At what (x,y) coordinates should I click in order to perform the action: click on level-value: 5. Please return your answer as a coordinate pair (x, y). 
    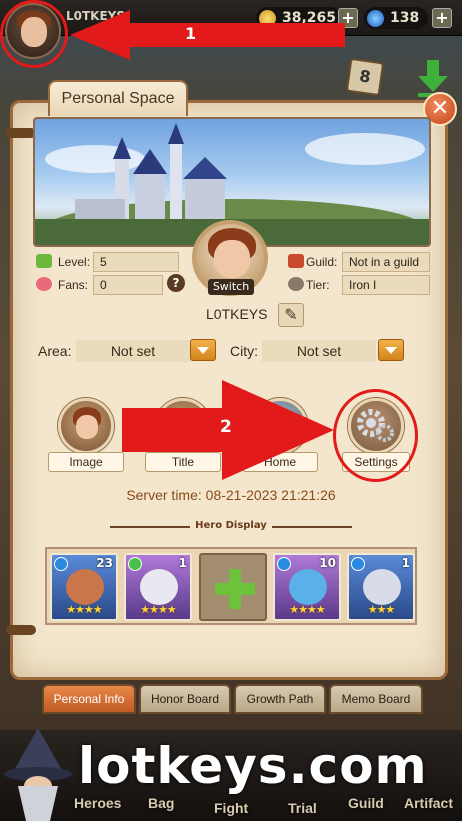
    Looking at the image, I should click on (136, 262).